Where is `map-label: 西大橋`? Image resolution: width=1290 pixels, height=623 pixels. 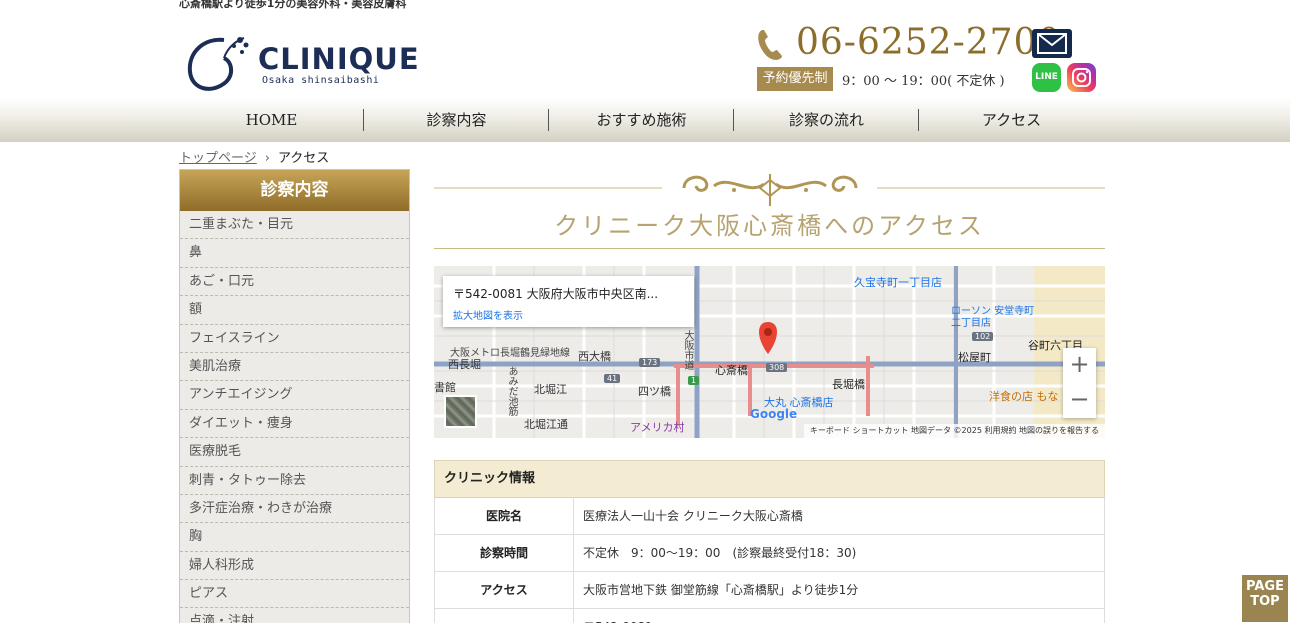
map-label: 西大橋 is located at coordinates (594, 356).